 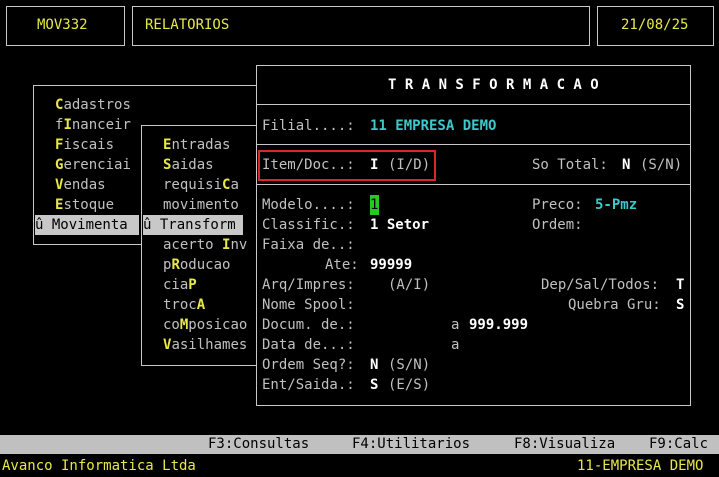 I want to click on arq-impres-hint: (A/I), so click(x=409, y=285).